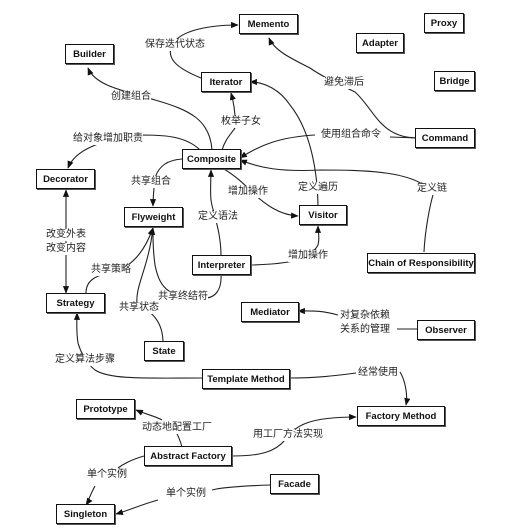  I want to click on node-bridge: Bridge, so click(454, 81).